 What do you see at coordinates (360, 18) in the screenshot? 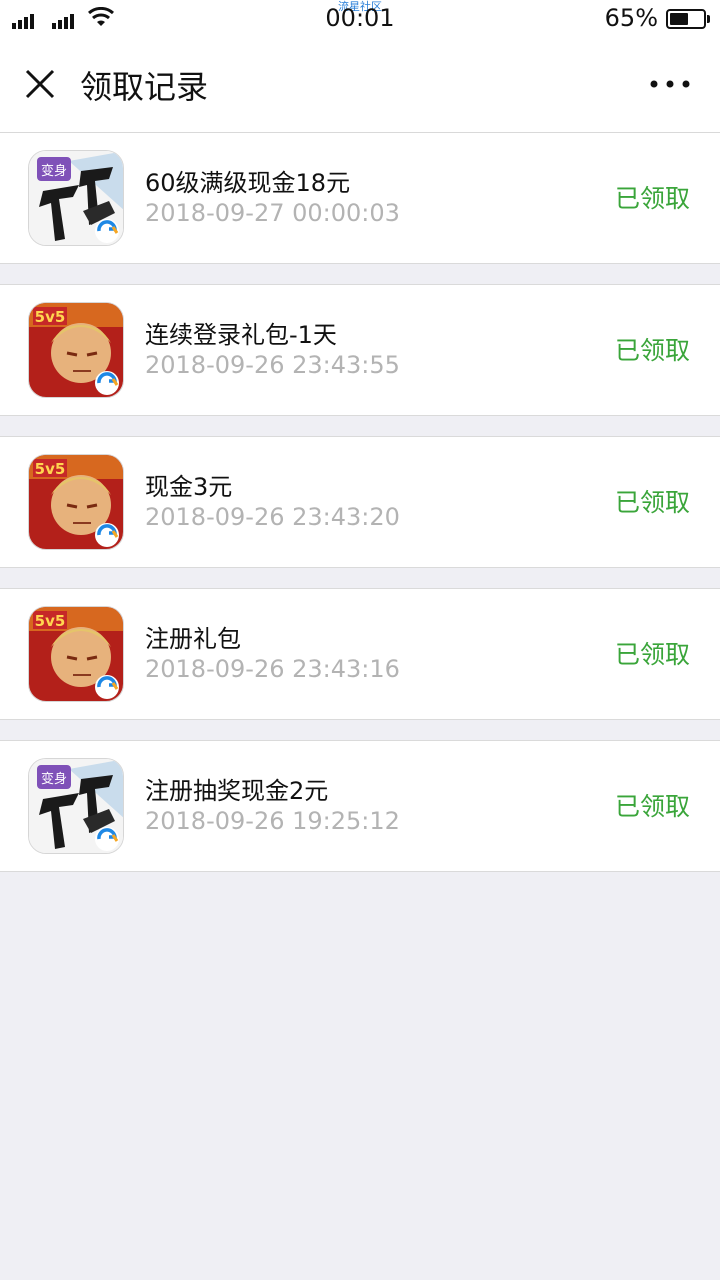
I see `status-bar: 流星社区 00:01 65%` at bounding box center [360, 18].